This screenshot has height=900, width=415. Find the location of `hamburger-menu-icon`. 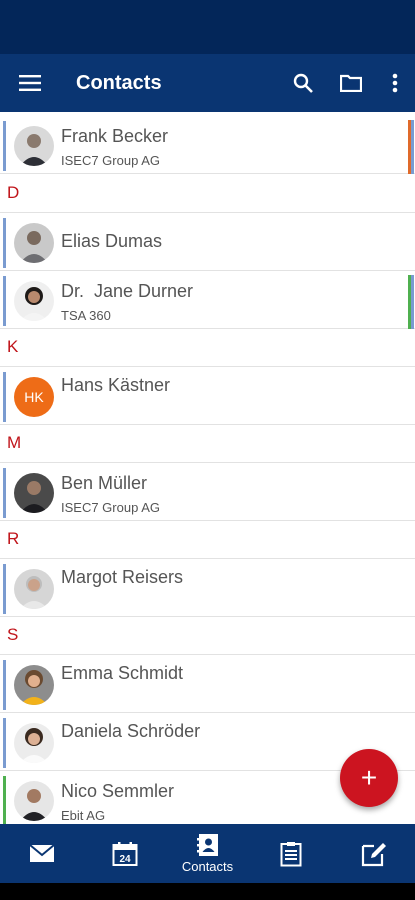

hamburger-menu-icon is located at coordinates (30, 83).